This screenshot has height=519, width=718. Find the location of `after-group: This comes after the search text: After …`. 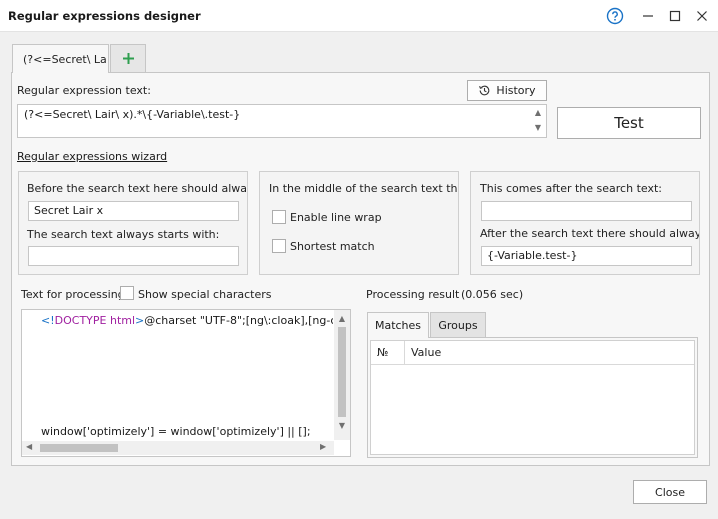

after-group: This comes after the search text: After … is located at coordinates (585, 223).